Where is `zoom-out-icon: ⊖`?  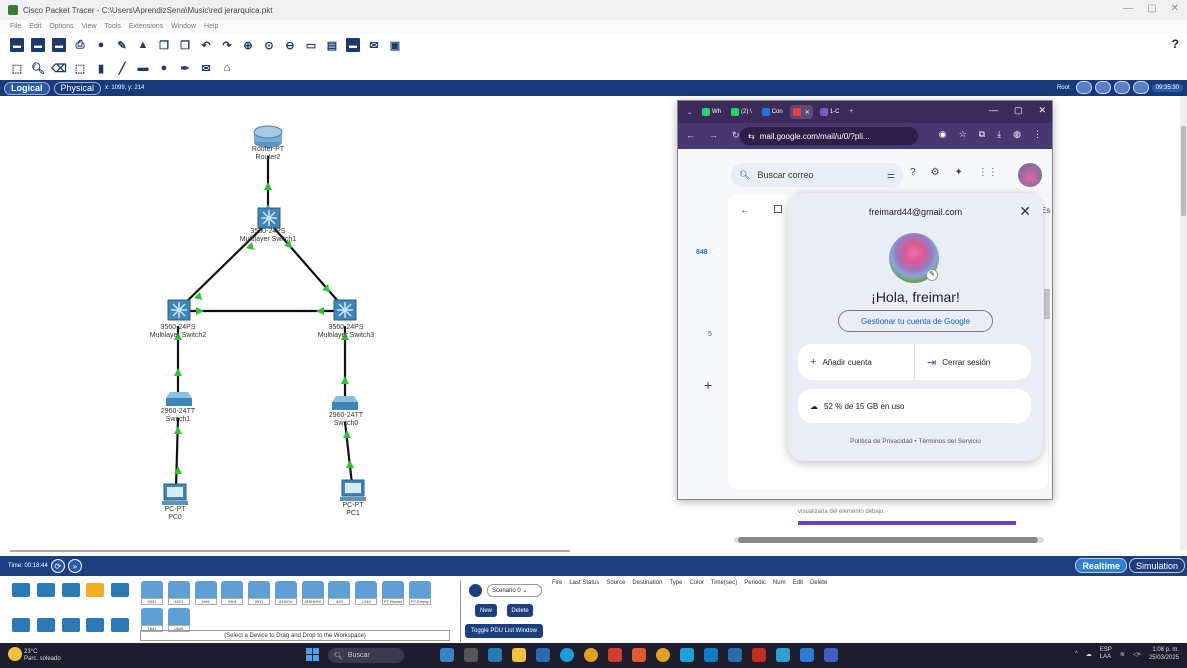 zoom-out-icon: ⊖ is located at coordinates (290, 45).